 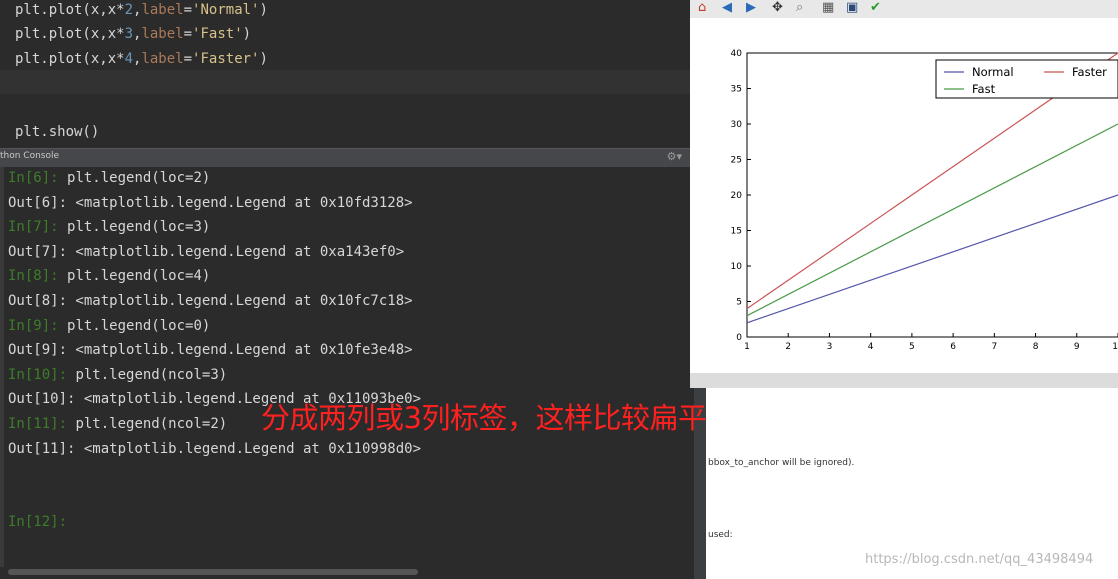 What do you see at coordinates (912, 347) in the screenshot?
I see `x-tick-label: 5` at bounding box center [912, 347].